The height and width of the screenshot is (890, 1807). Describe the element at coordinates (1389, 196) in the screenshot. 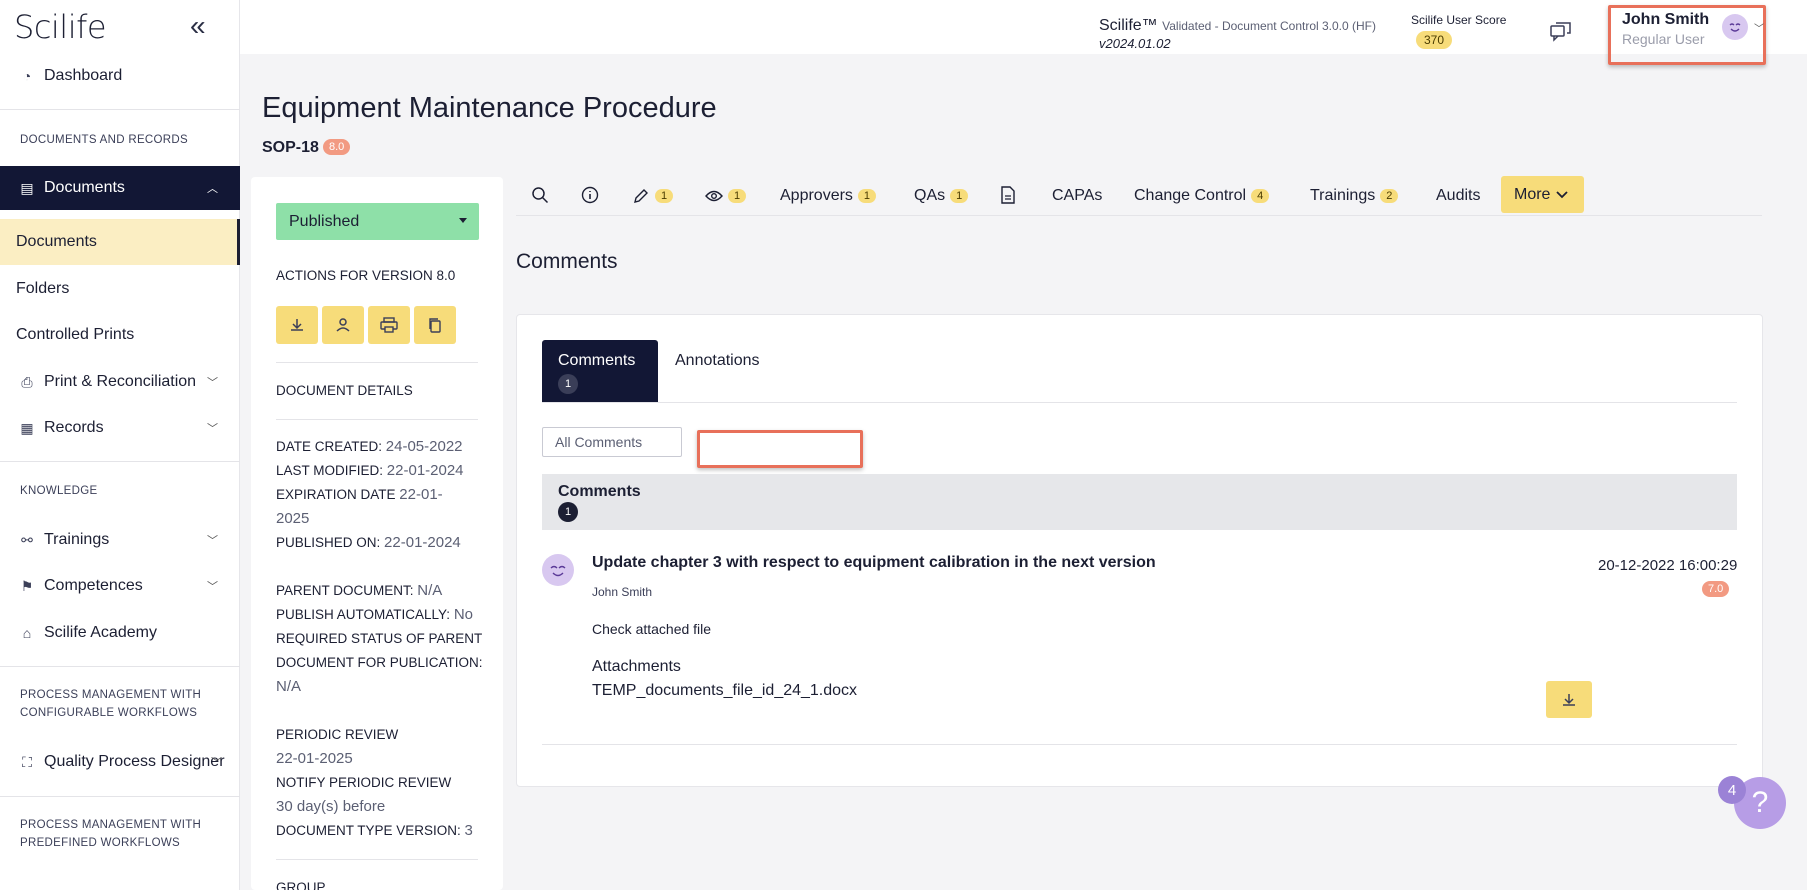

I see `tab-badge: 2` at that location.